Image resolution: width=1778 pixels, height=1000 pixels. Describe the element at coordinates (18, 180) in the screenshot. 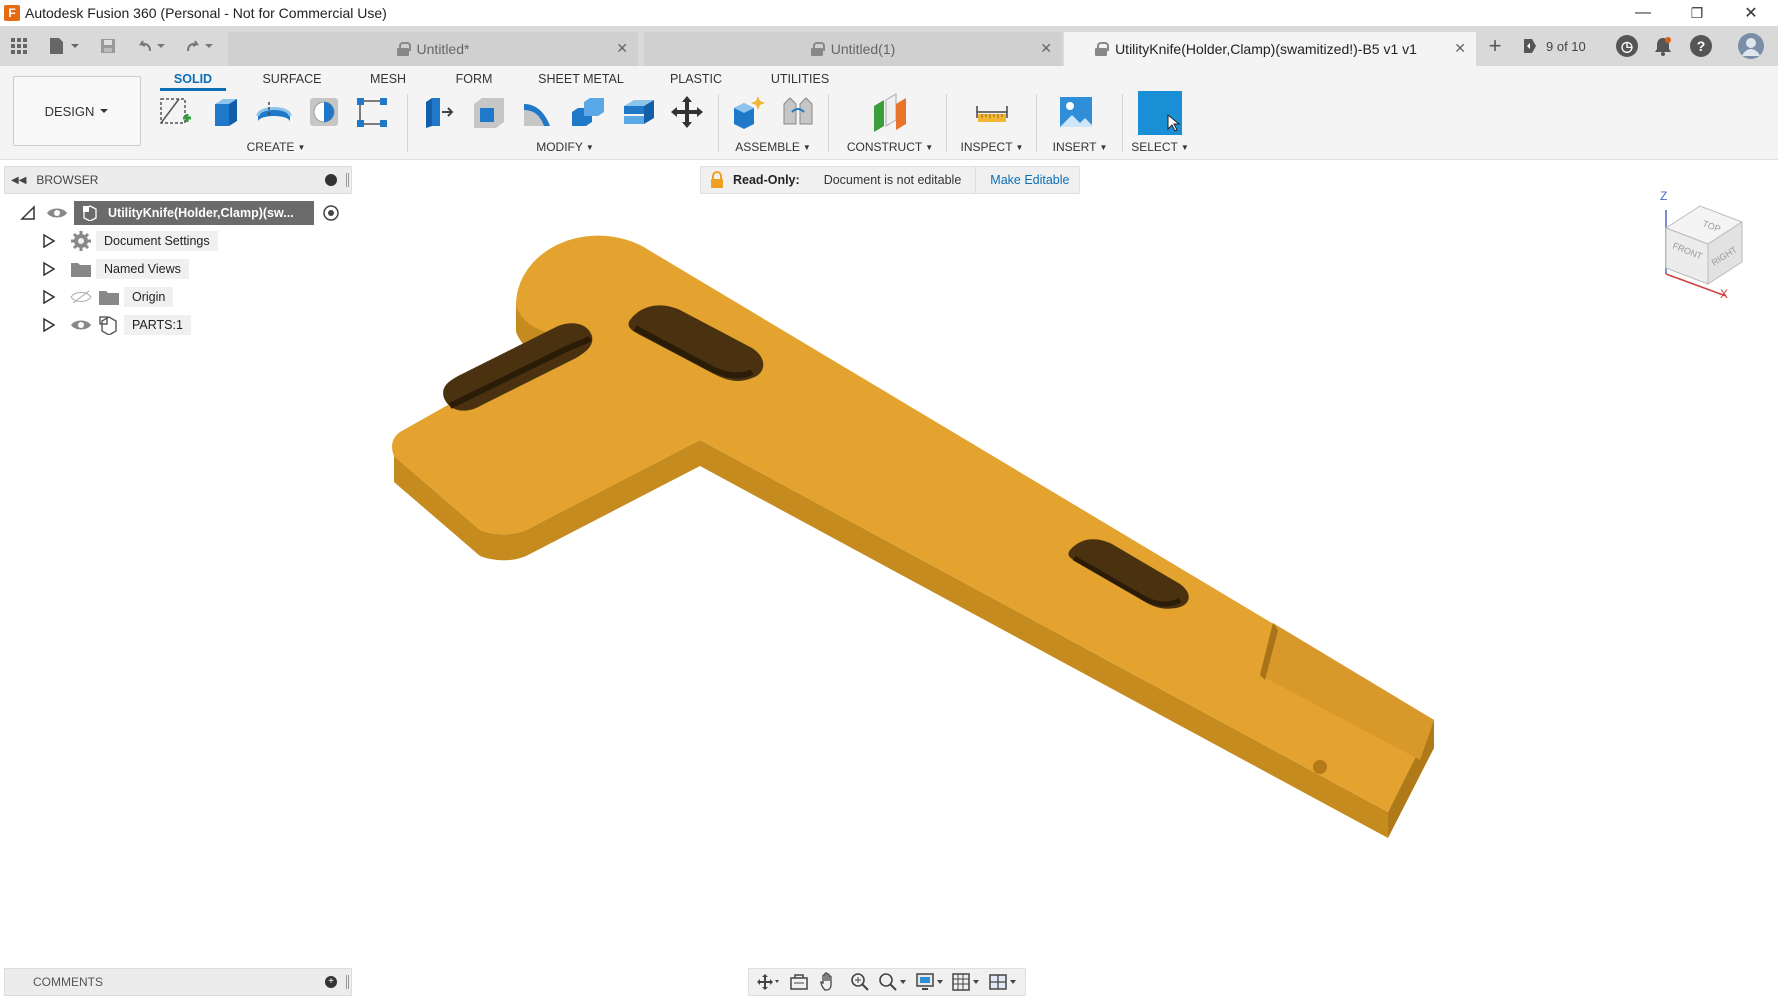

I see `collapse-panel-icon: ◀◀` at that location.